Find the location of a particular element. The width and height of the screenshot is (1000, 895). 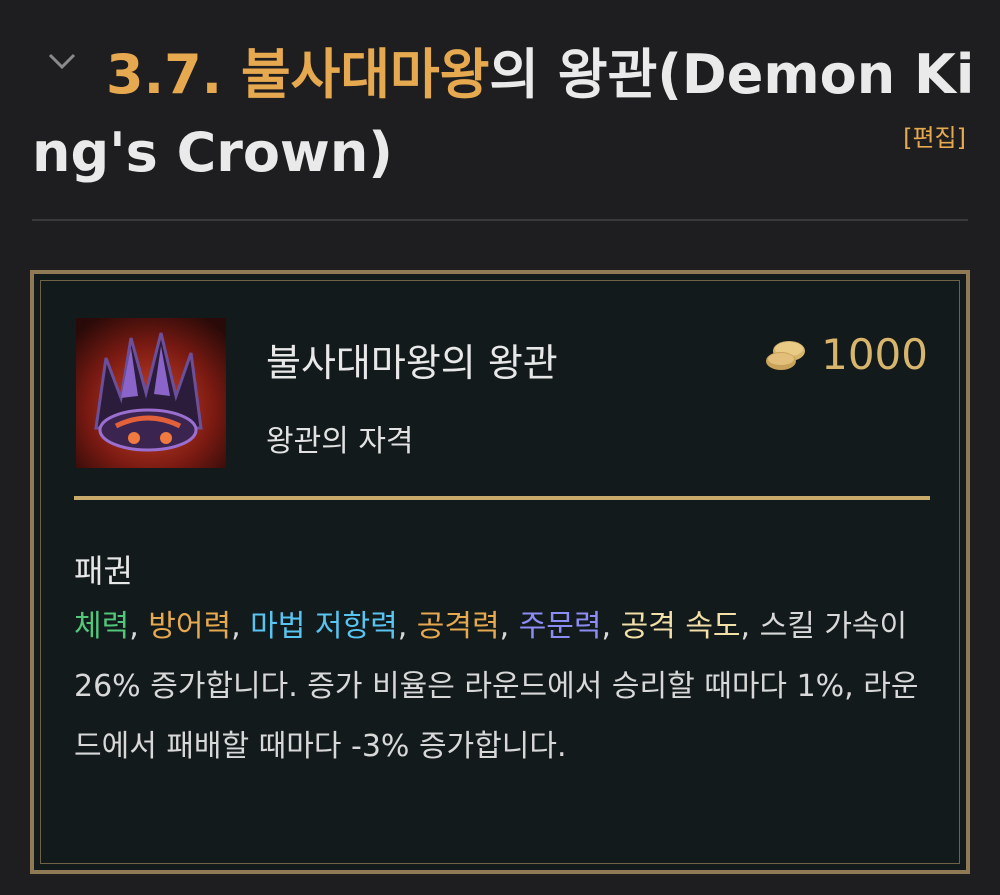

item-subtitle: 왕관의 자격 is located at coordinates (340, 441).